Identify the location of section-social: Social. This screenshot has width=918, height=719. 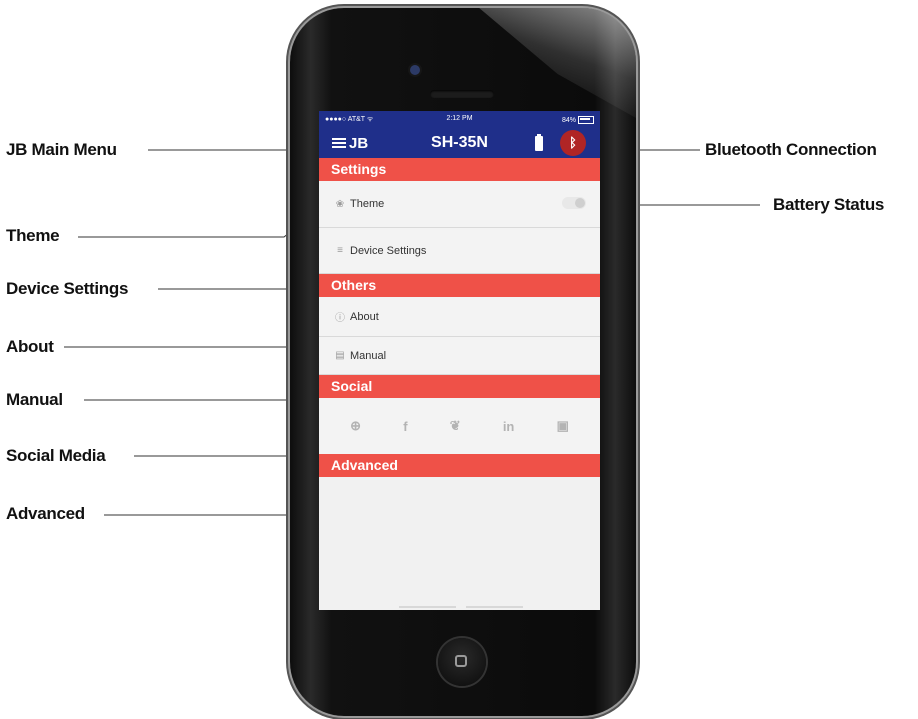
(459, 386).